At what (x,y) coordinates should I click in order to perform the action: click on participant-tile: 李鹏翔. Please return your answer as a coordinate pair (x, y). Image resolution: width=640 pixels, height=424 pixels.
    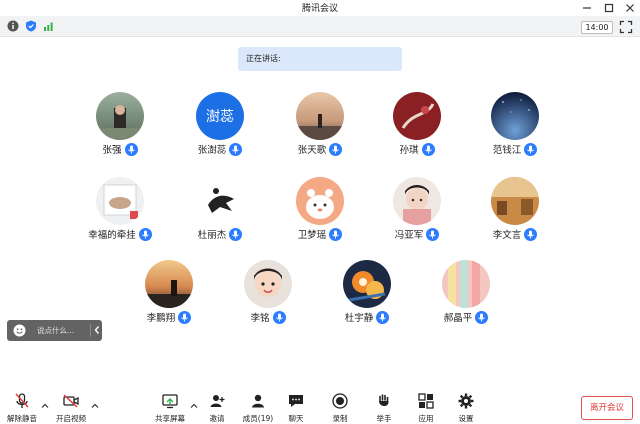
    Looking at the image, I should click on (169, 297).